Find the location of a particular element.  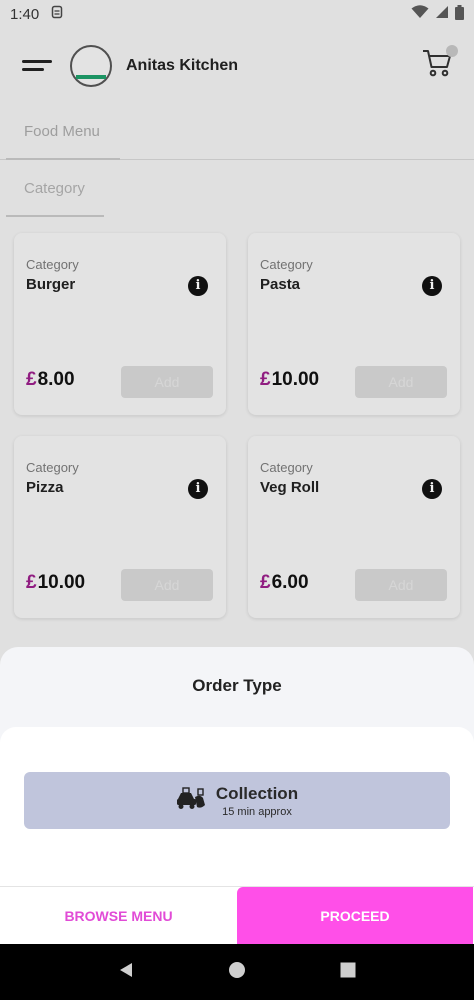

system-nav-bar is located at coordinates (237, 972).